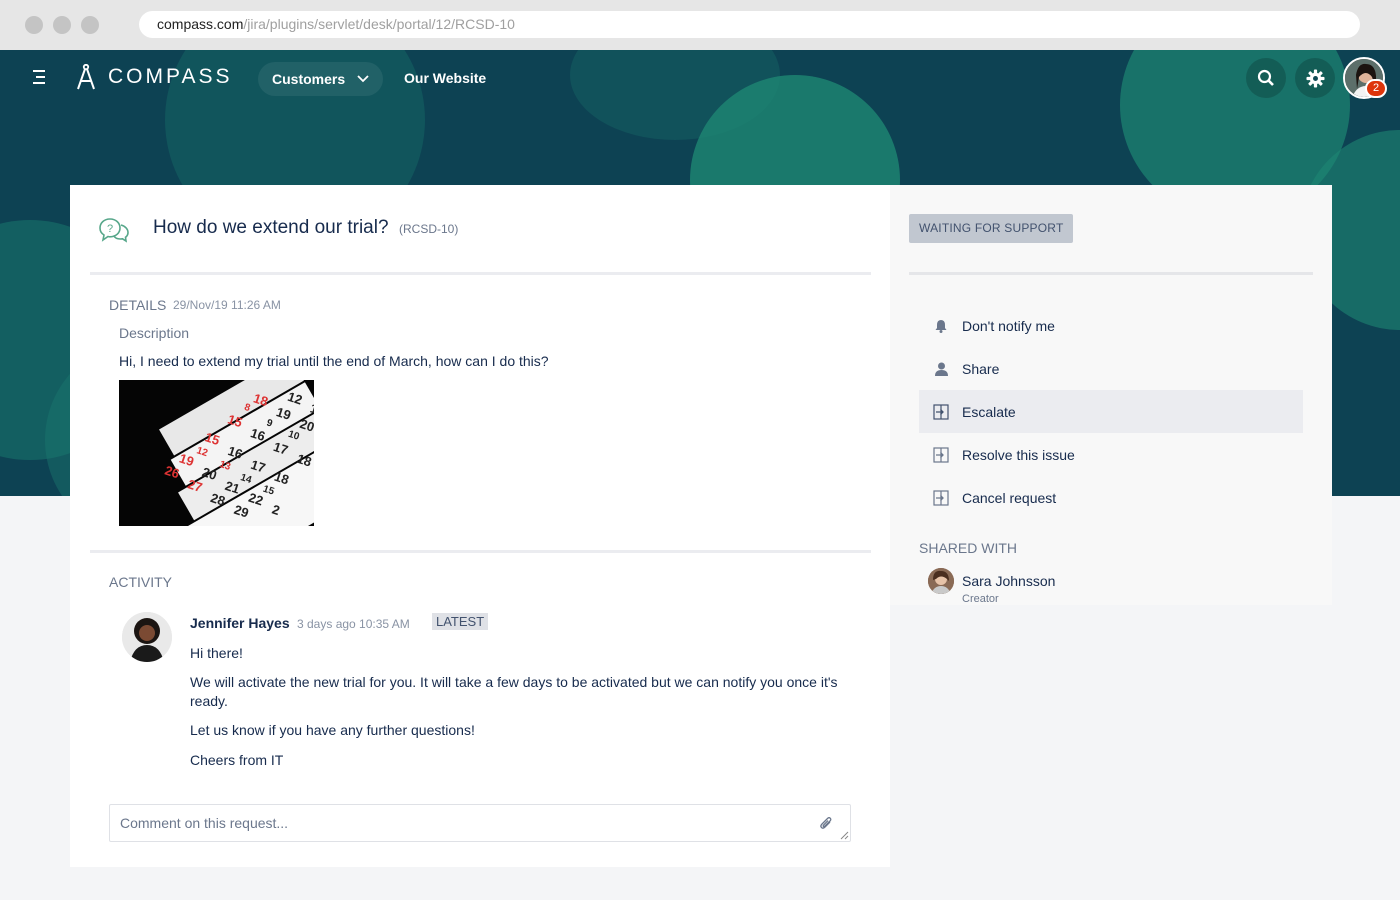 The width and height of the screenshot is (1400, 900). Describe the element at coordinates (450, 823) in the screenshot. I see `comment-input` at that location.